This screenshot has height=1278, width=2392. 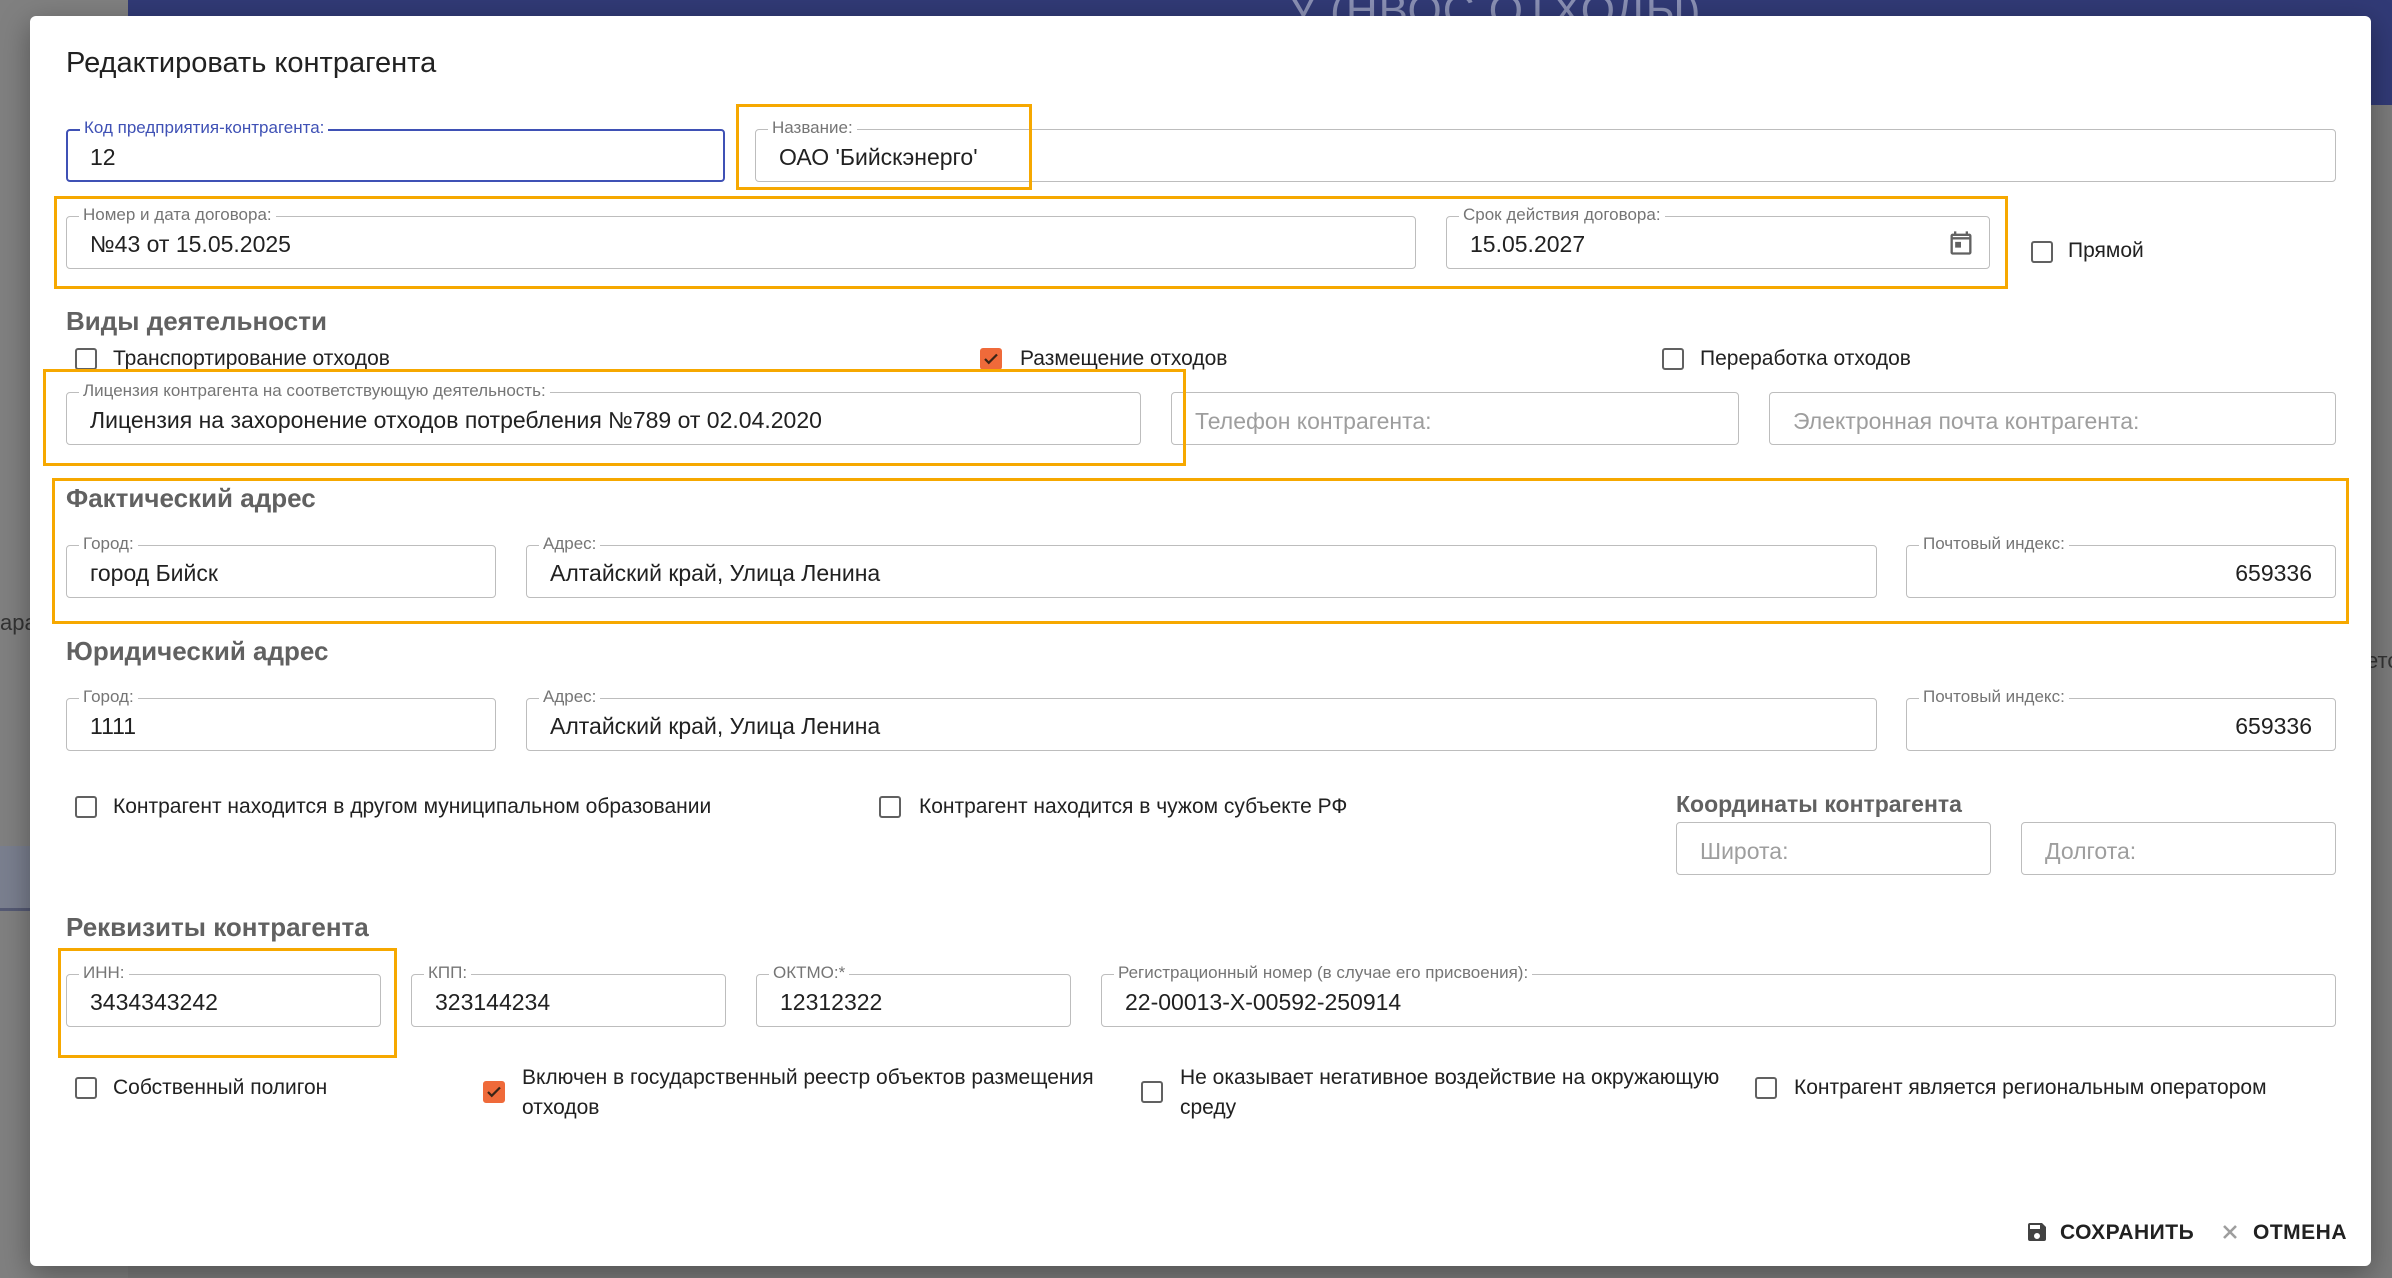 I want to click on legal-address-field: Адрес: Алтайский край, Улица Ленина, so click(x=1201, y=719).